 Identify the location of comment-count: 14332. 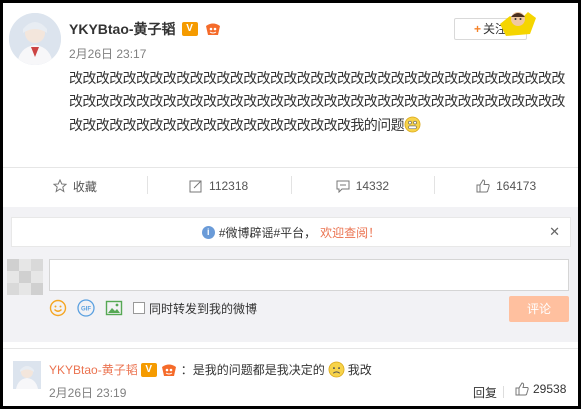
(372, 186).